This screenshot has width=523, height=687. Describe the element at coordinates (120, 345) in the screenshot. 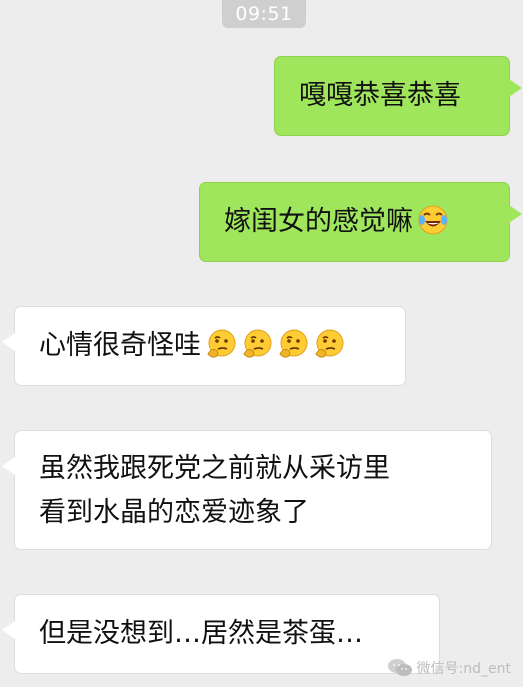

I see `message-text: 心情很奇怪哇` at that location.